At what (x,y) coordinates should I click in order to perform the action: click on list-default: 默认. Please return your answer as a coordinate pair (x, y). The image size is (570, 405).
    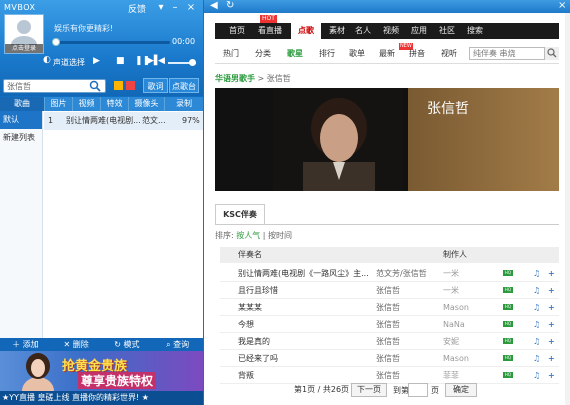
    Looking at the image, I should click on (21, 120).